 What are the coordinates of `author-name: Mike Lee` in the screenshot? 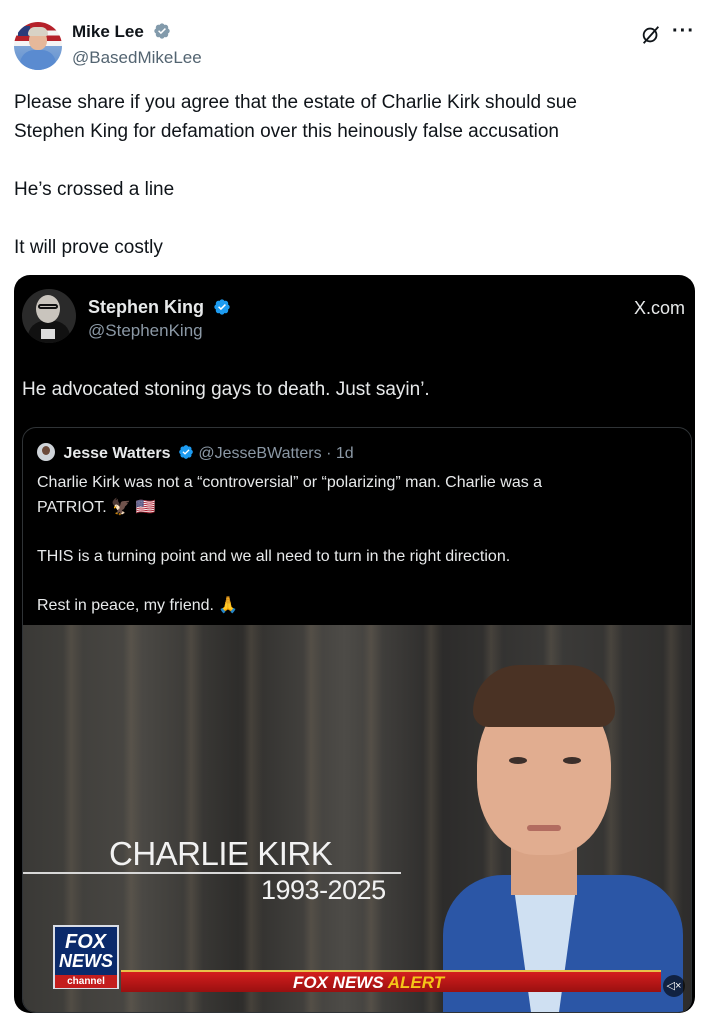 It's located at (108, 31).